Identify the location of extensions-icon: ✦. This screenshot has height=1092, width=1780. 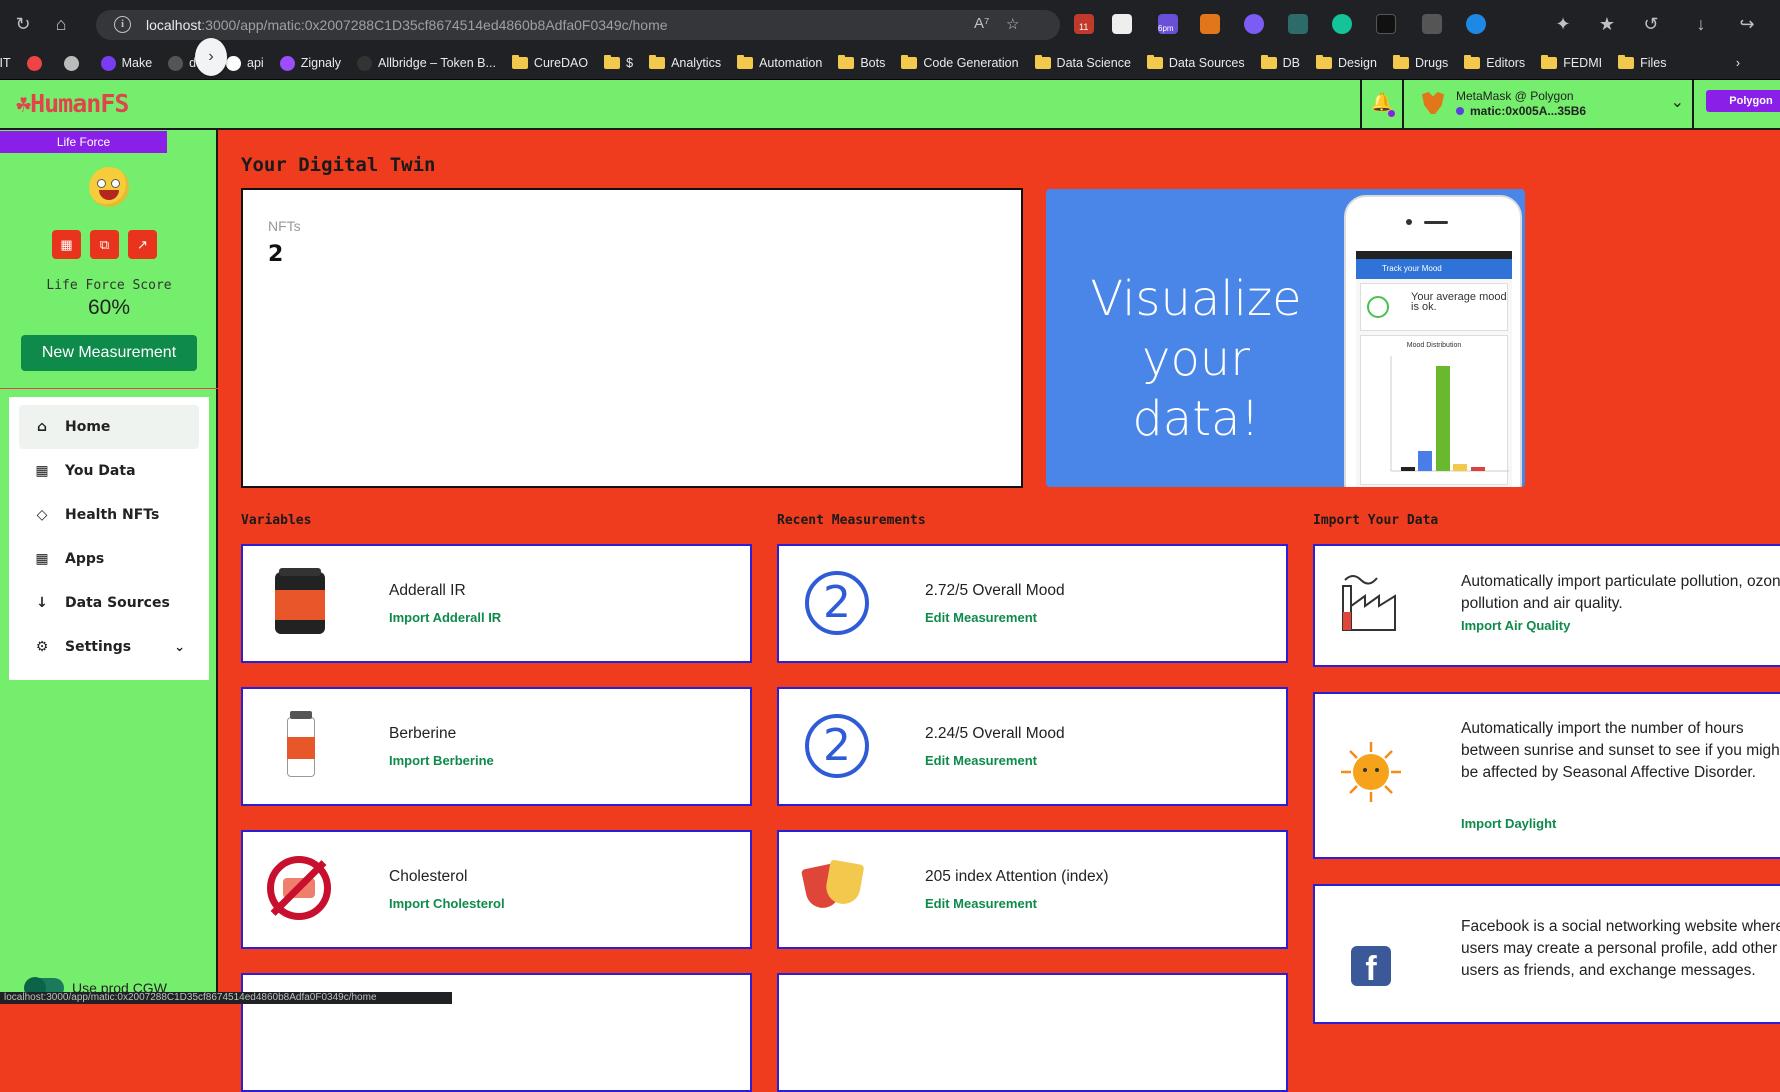
(1563, 24).